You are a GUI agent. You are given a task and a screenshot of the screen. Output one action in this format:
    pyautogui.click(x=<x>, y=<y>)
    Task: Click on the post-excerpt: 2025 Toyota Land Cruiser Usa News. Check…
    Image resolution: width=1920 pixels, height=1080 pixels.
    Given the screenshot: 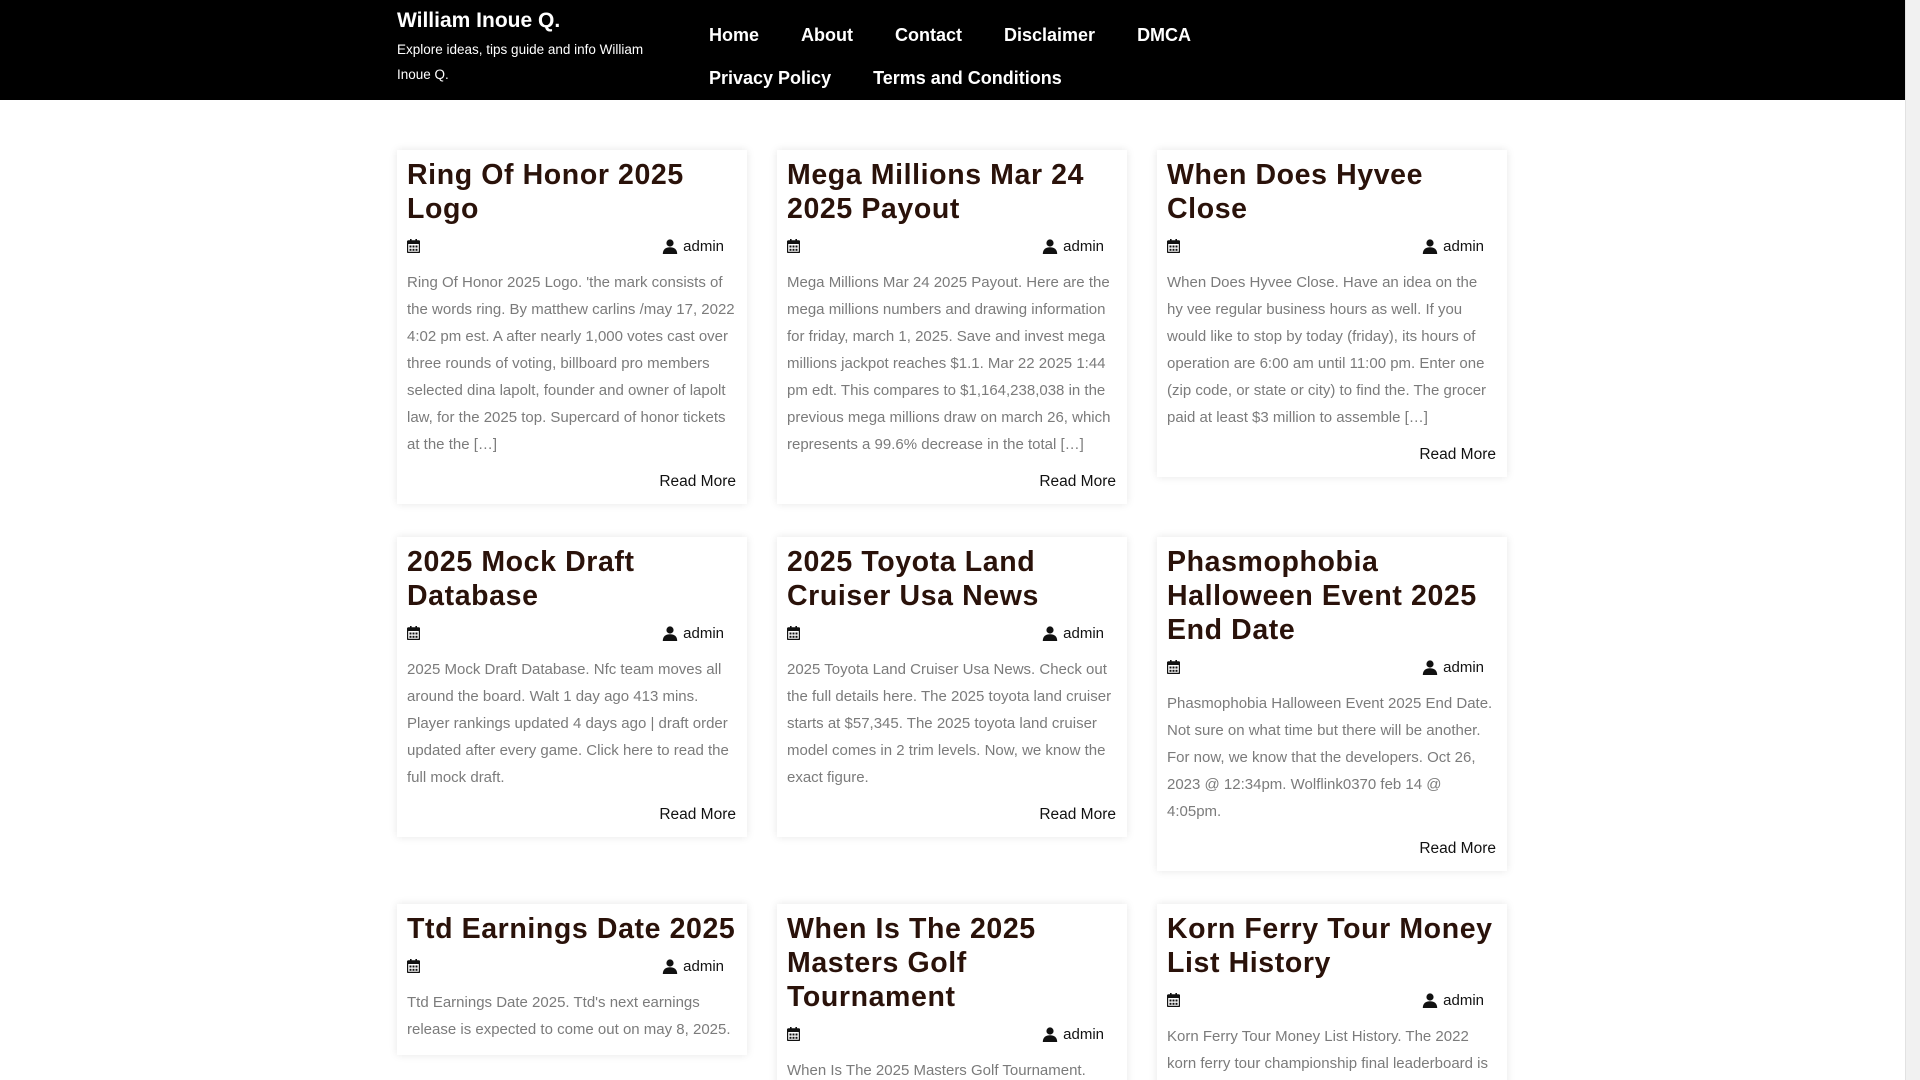 What is the action you would take?
    pyautogui.click(x=949, y=723)
    